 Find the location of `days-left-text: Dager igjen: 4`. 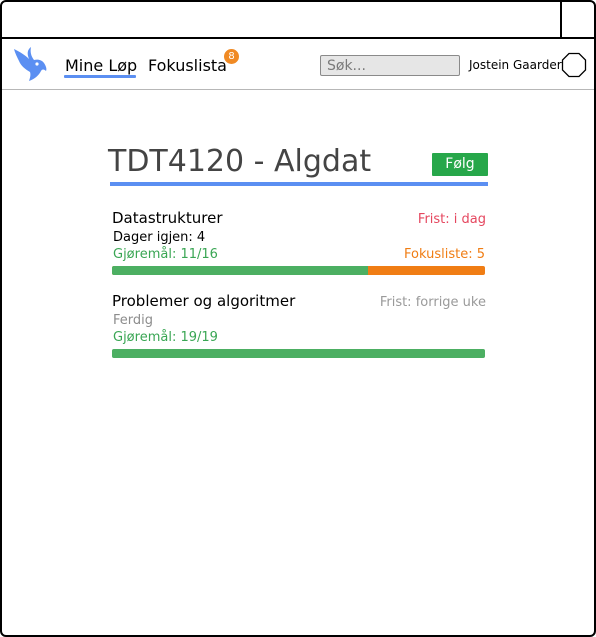

days-left-text: Dager igjen: 4 is located at coordinates (159, 237).